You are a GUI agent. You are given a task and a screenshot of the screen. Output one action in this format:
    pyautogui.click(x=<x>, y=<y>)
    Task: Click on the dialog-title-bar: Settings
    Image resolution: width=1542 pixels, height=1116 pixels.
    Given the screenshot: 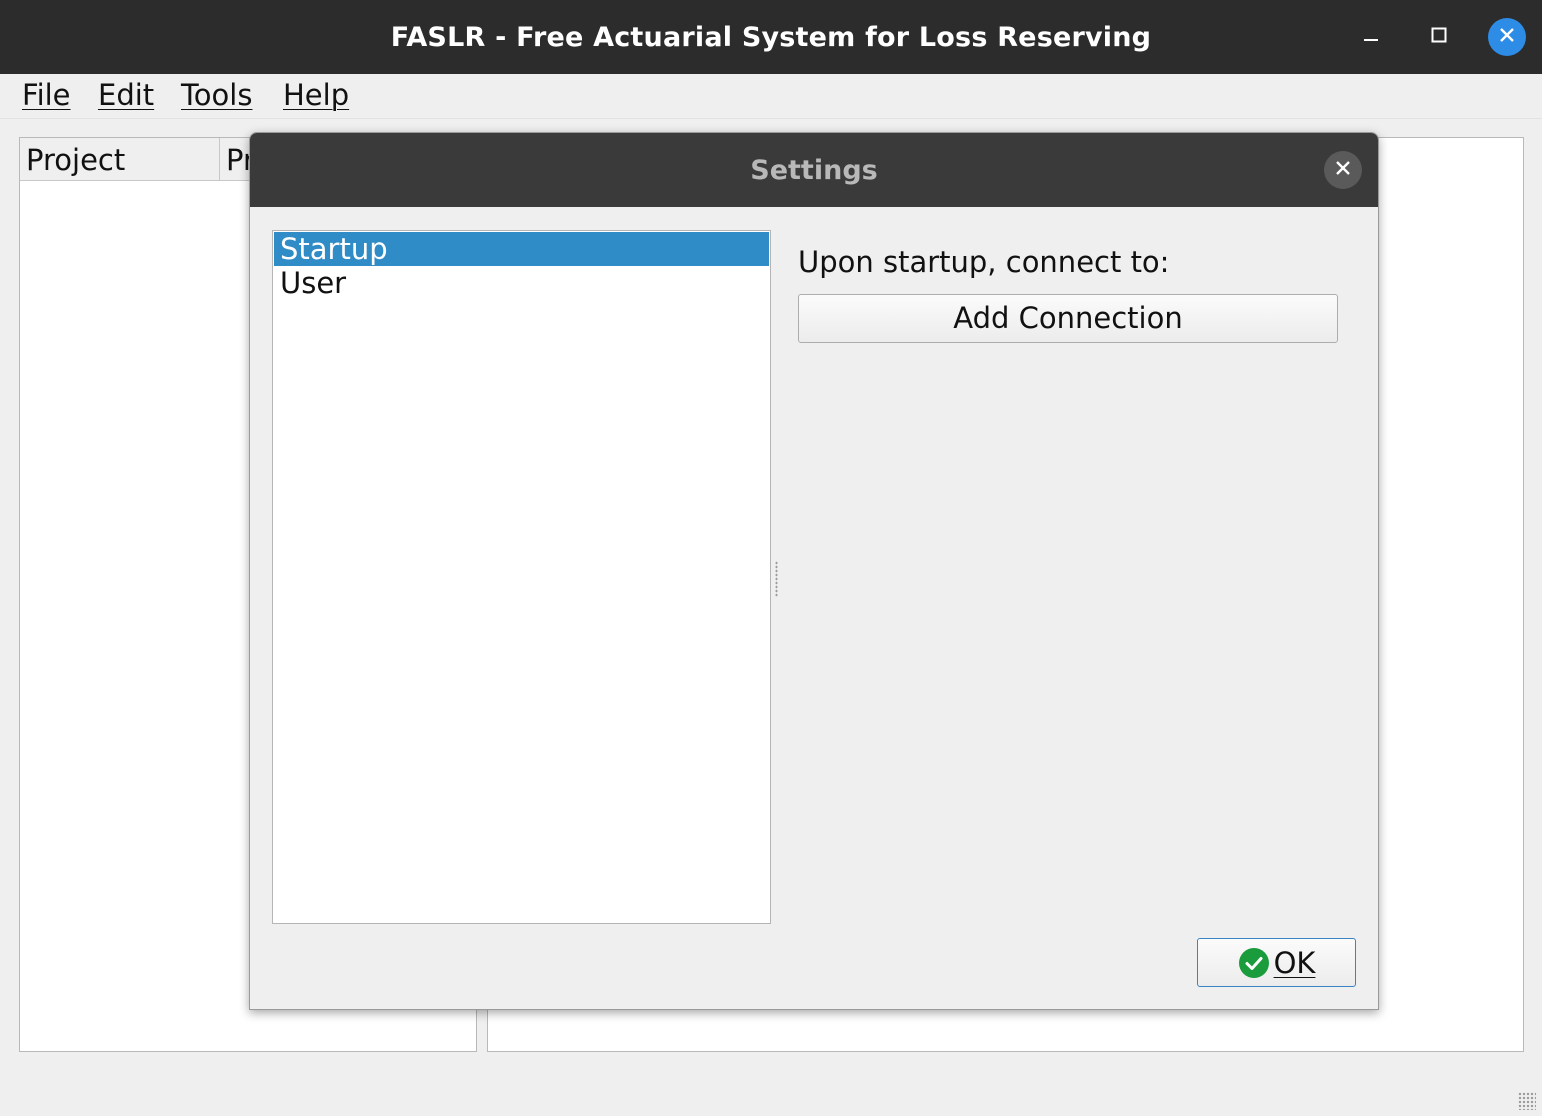 What is the action you would take?
    pyautogui.click(x=814, y=170)
    